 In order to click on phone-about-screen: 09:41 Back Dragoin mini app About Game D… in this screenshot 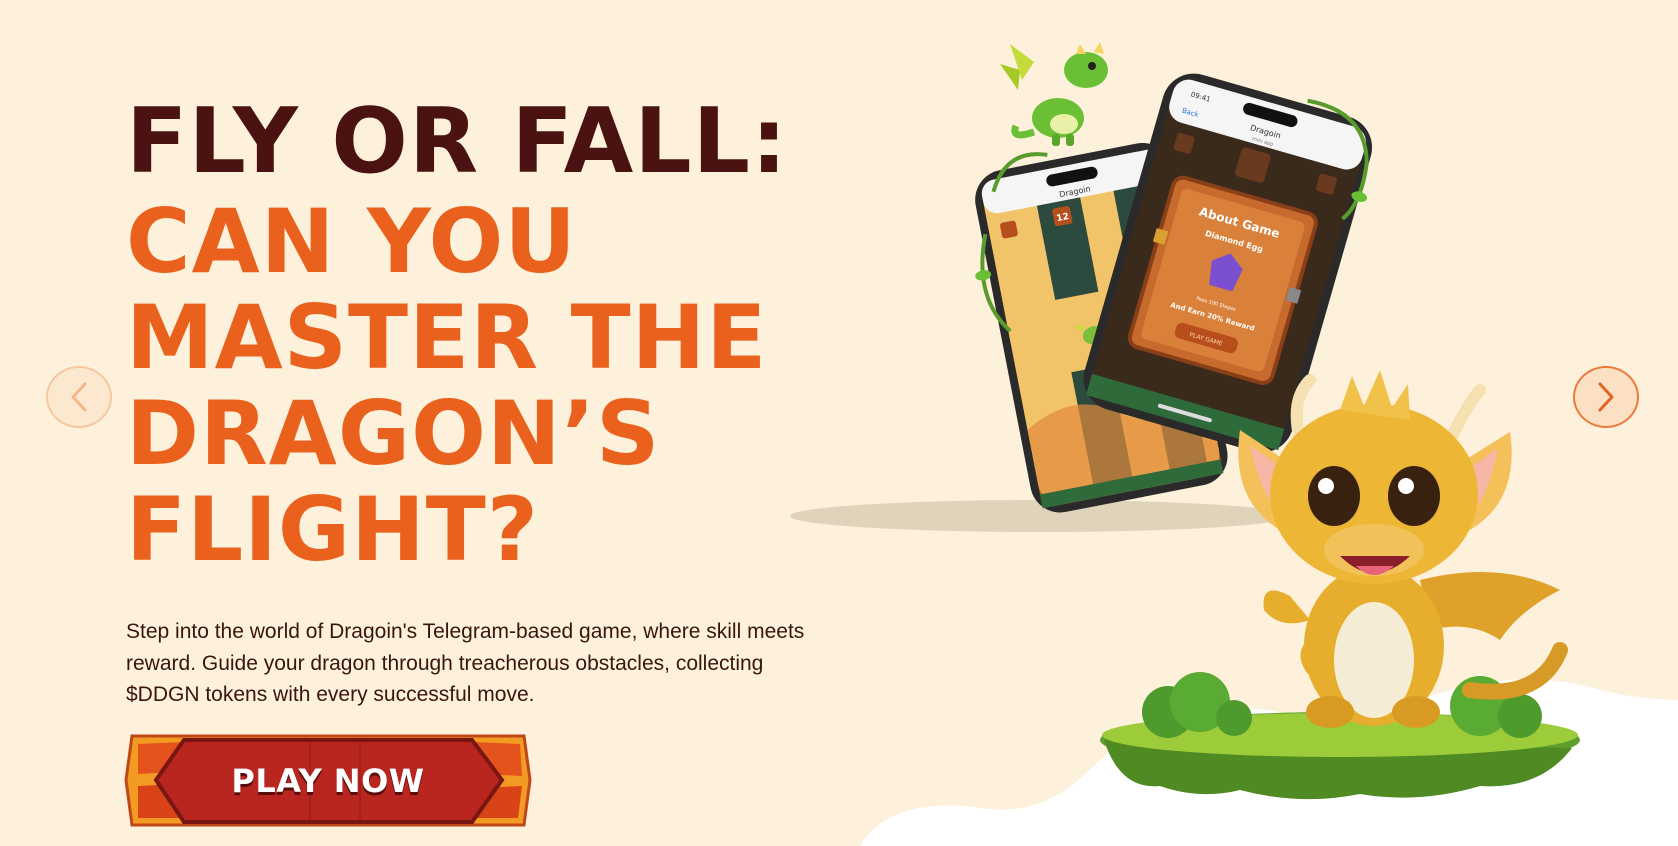, I will do `click(1228, 263)`.